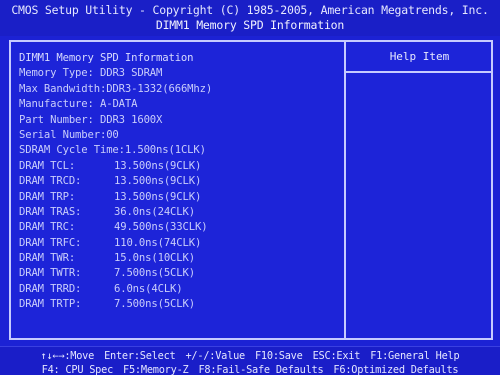  Describe the element at coordinates (47, 196) in the screenshot. I see `timing-label: DRAM TRP:` at that location.